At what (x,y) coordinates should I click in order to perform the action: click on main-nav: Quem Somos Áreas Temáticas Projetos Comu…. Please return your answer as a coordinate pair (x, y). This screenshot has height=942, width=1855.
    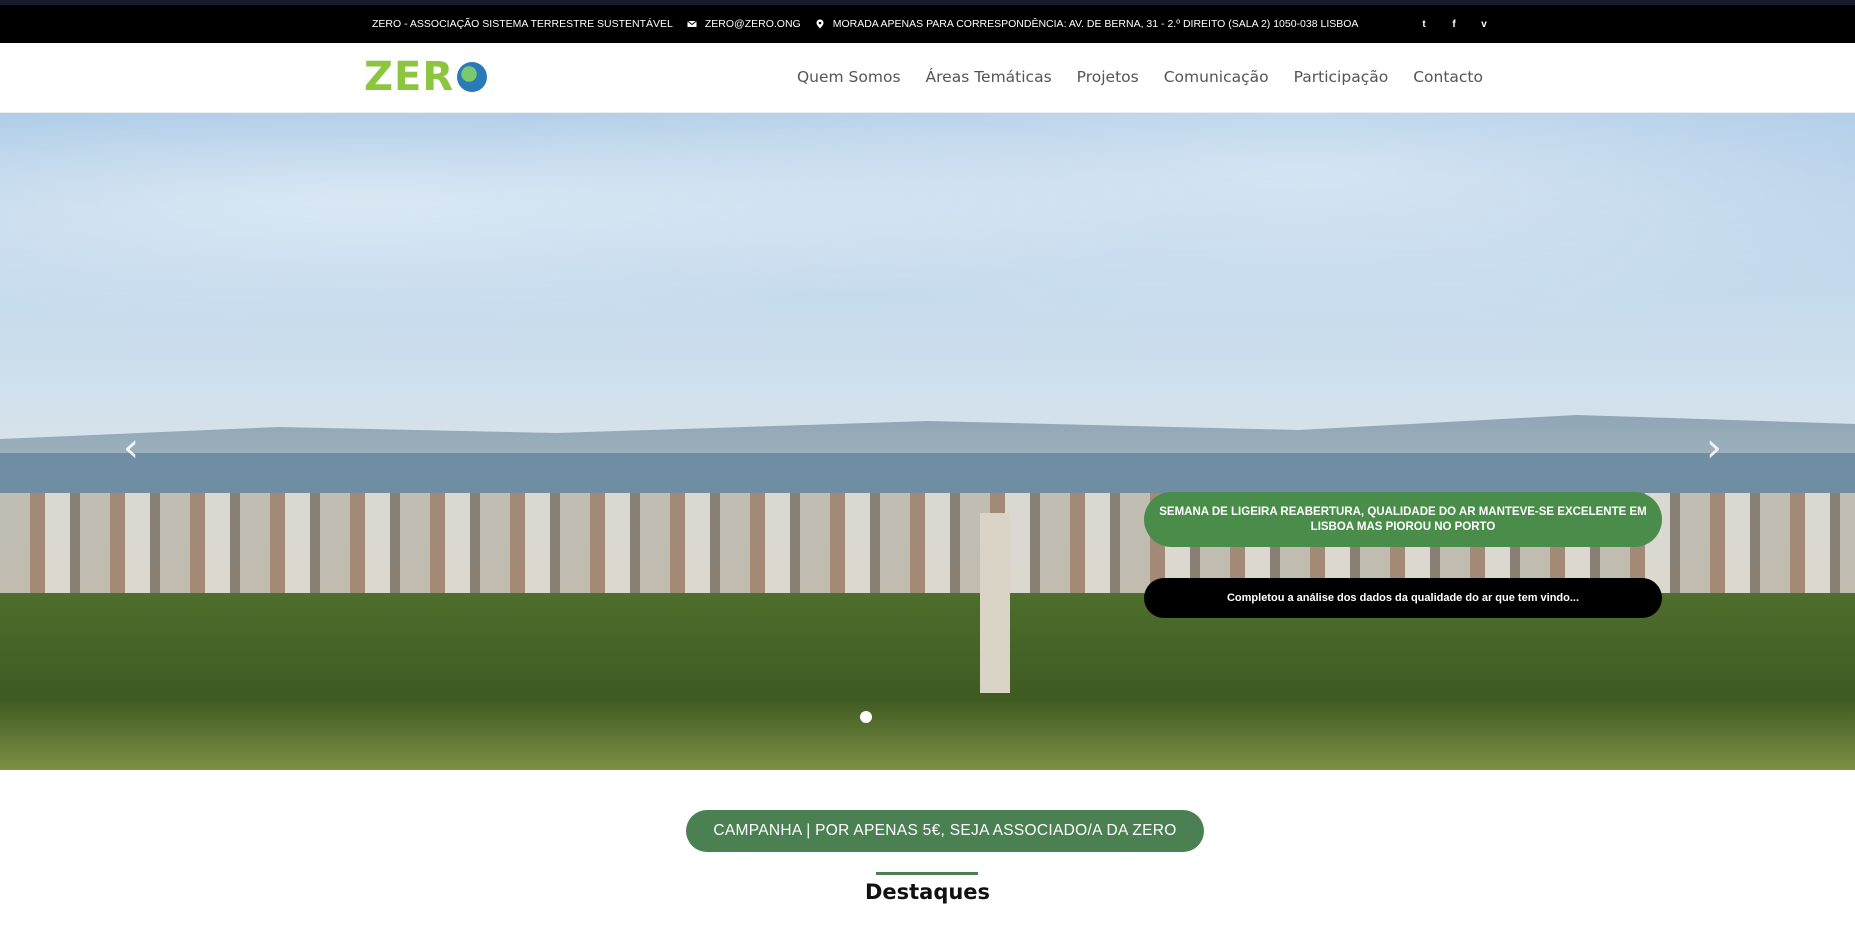
    Looking at the image, I should click on (1140, 77).